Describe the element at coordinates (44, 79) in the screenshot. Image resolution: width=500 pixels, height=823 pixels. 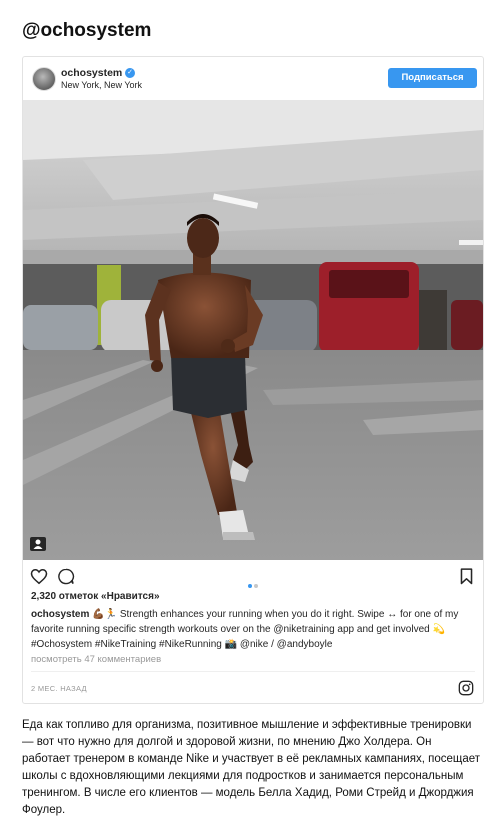
I see `avatar` at that location.